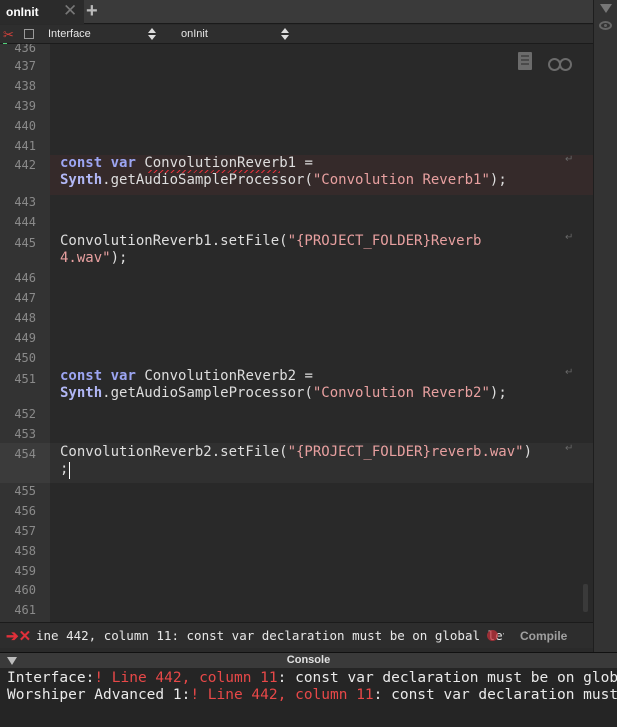  Describe the element at coordinates (25, 243) in the screenshot. I see `line-number: 445` at that location.